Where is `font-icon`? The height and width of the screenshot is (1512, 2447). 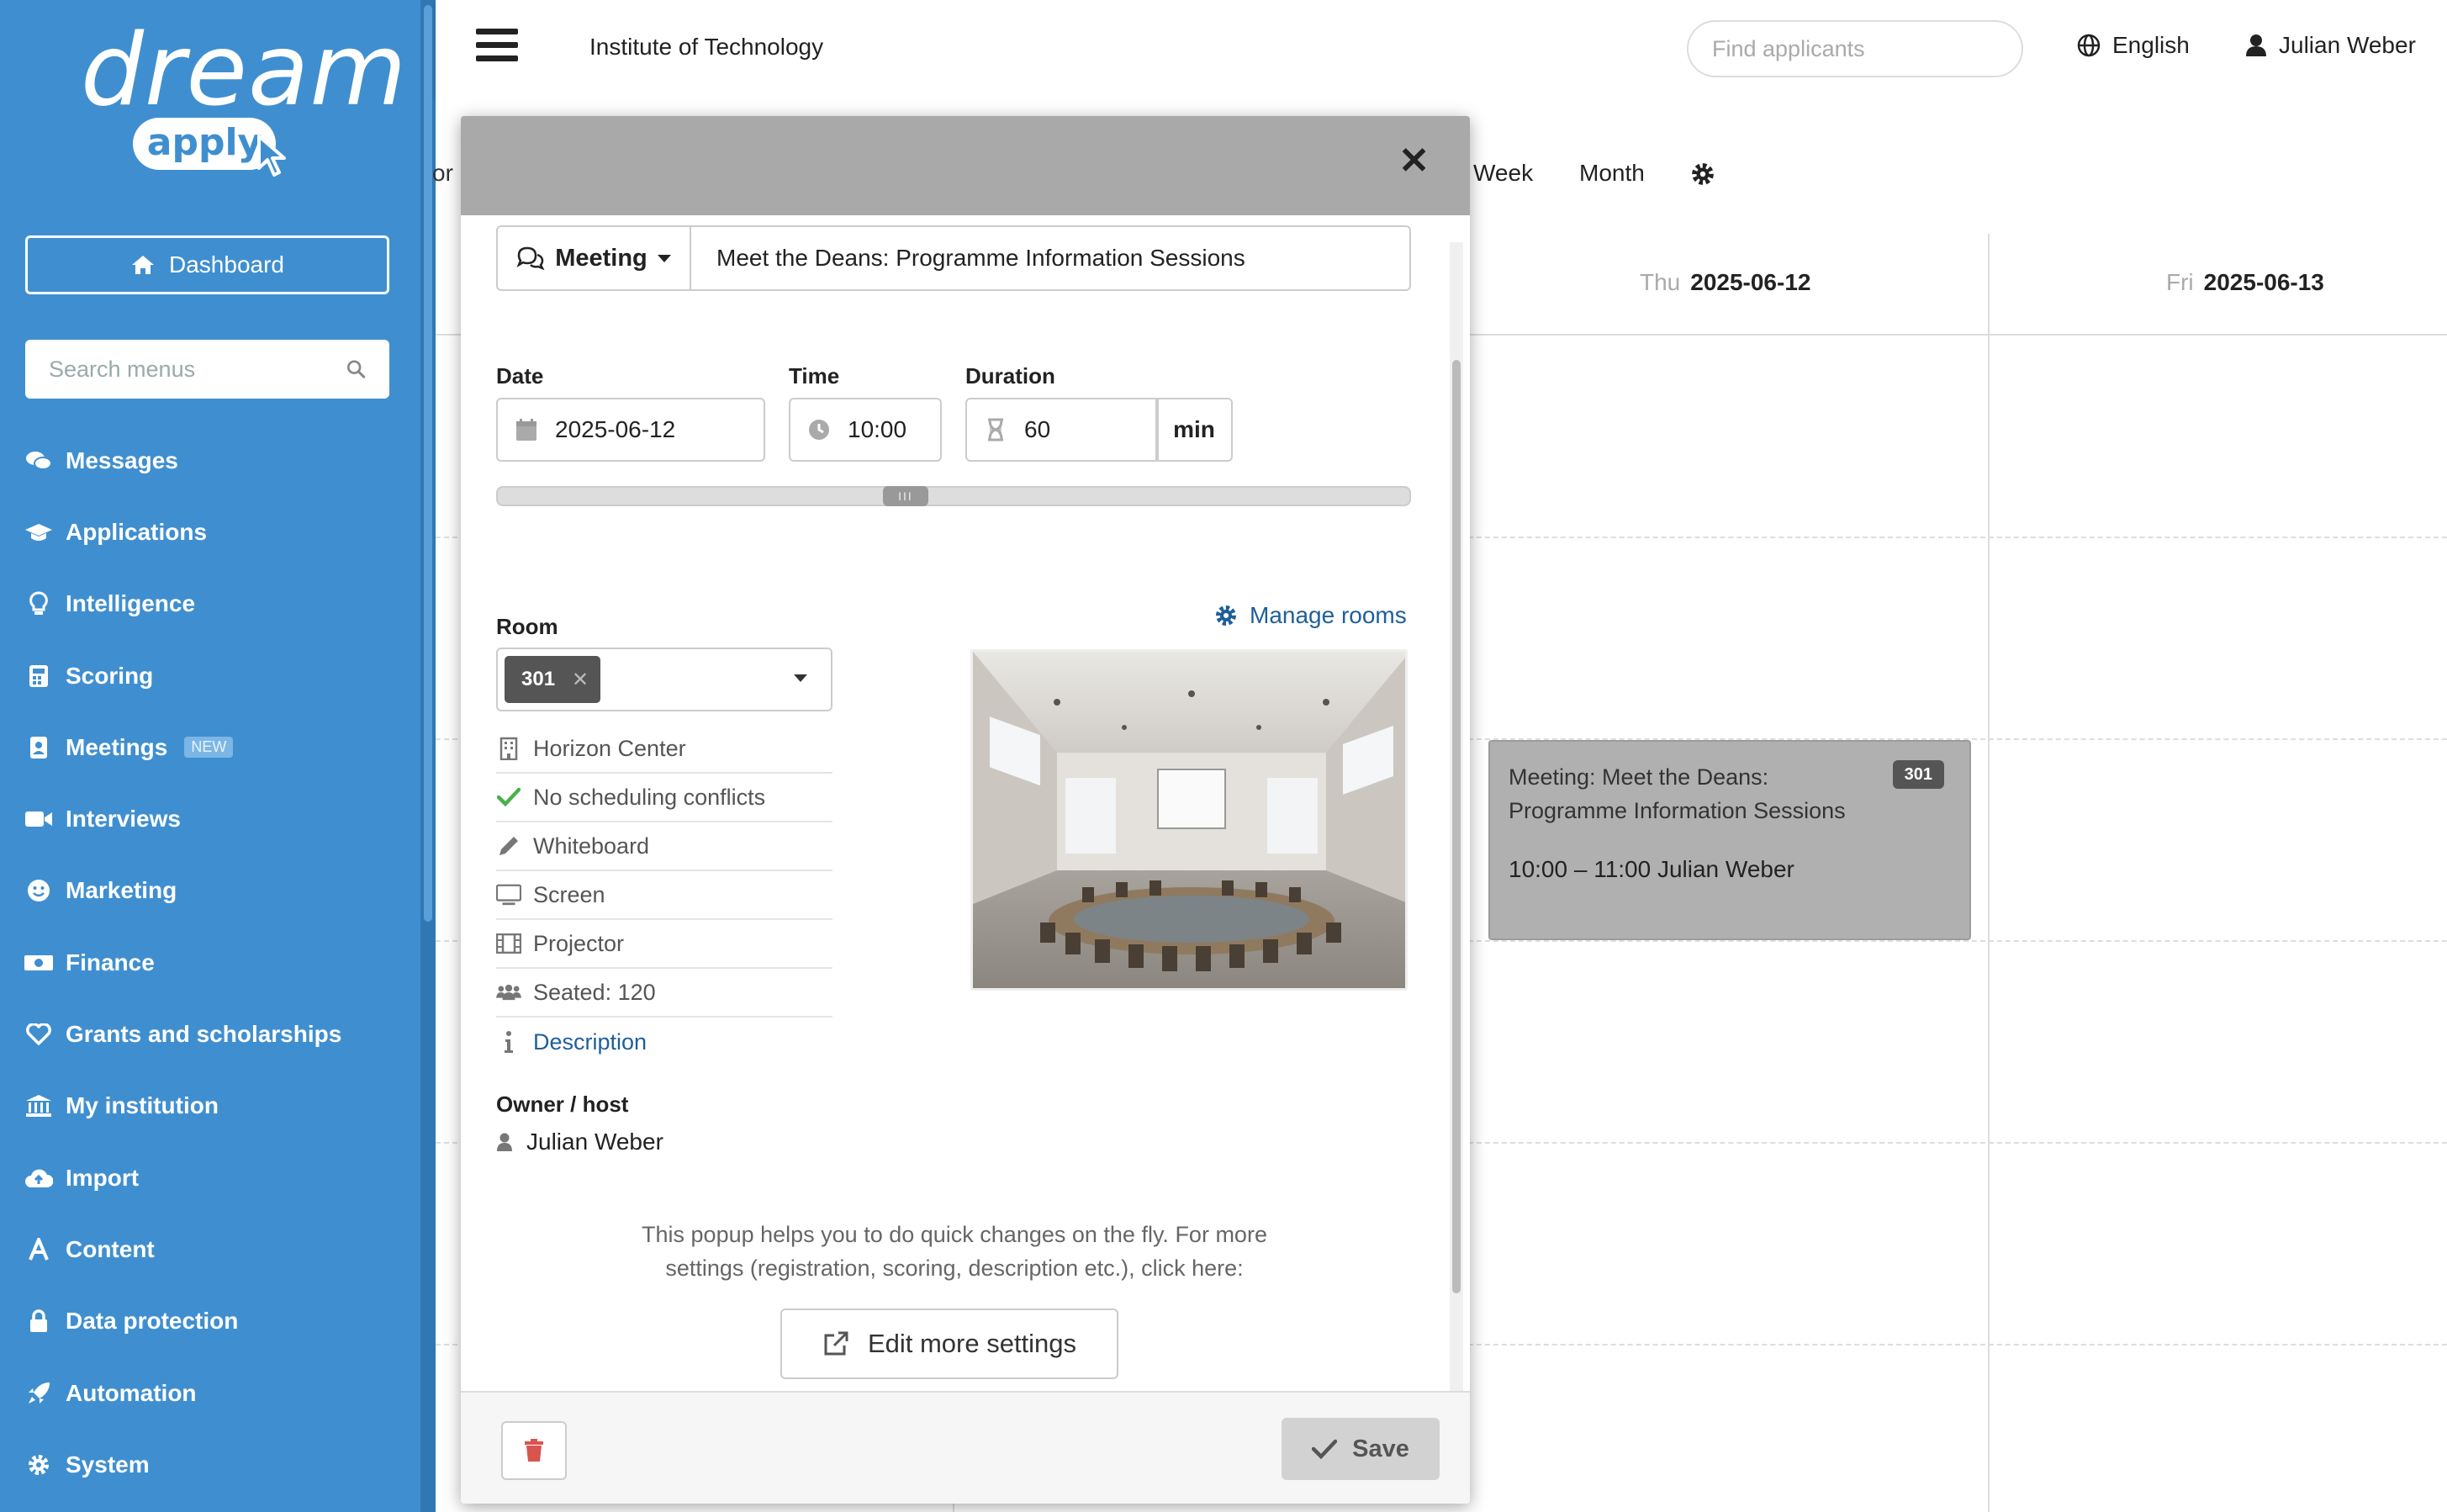 font-icon is located at coordinates (39, 1249).